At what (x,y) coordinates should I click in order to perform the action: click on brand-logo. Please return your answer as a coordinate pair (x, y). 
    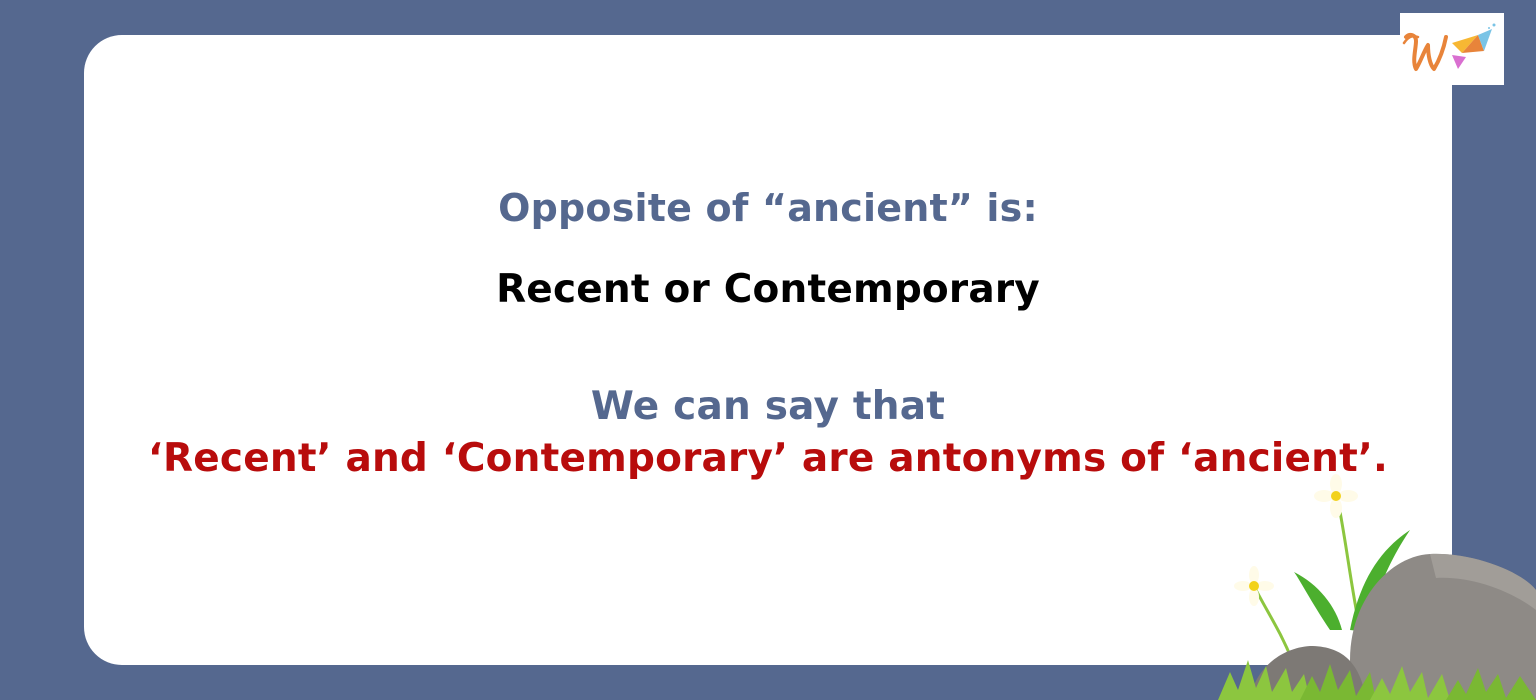
    Looking at the image, I should click on (1452, 49).